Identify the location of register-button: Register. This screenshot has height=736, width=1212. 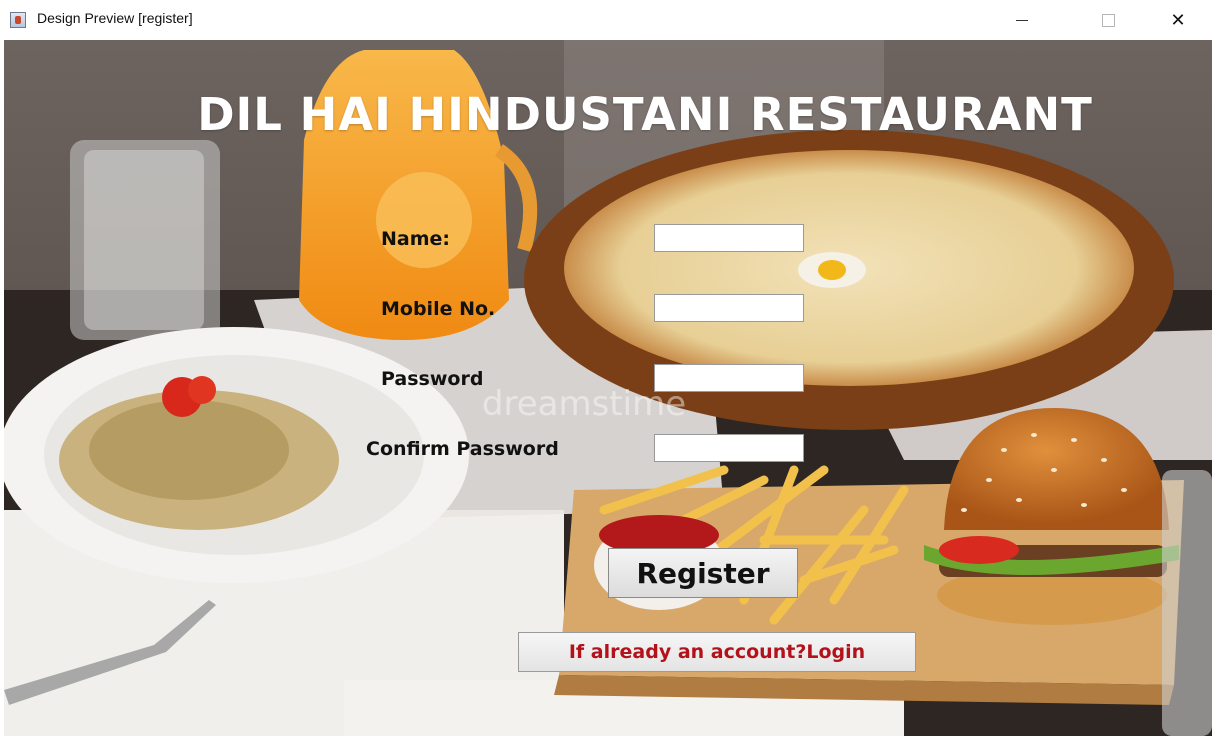
(703, 573).